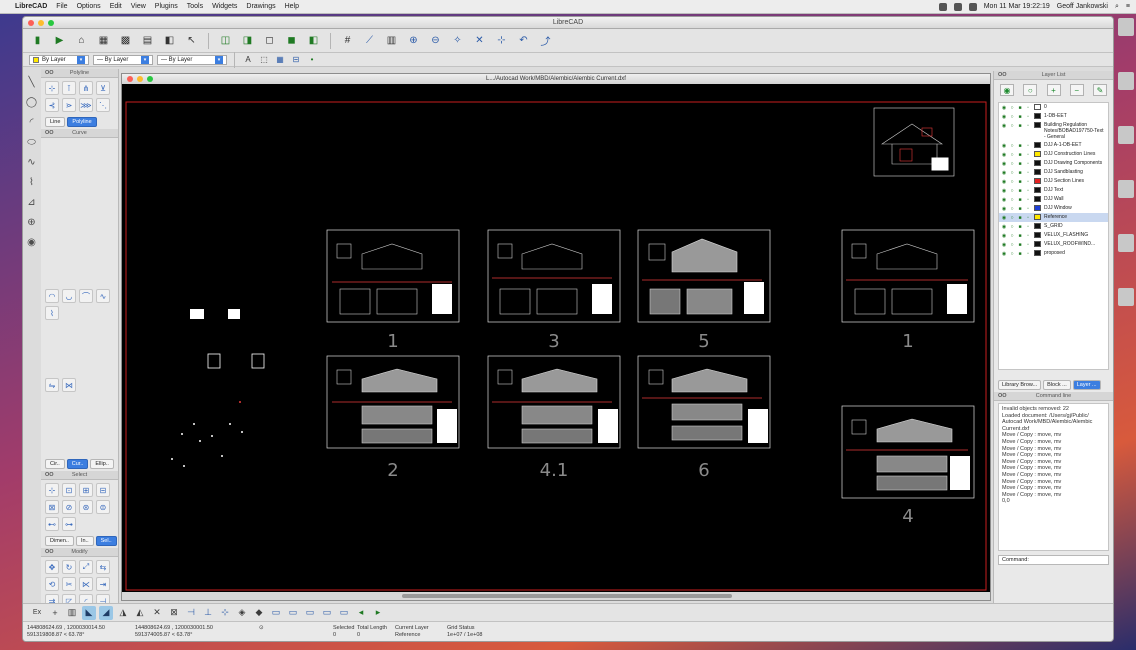 This screenshot has width=1136, height=650. Describe the element at coordinates (1100, 90) in the screenshot. I see `edit-layer-icon: ✎` at that location.